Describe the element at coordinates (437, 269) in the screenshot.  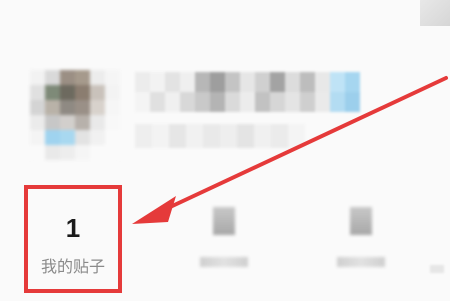
I see `edge-marker` at that location.